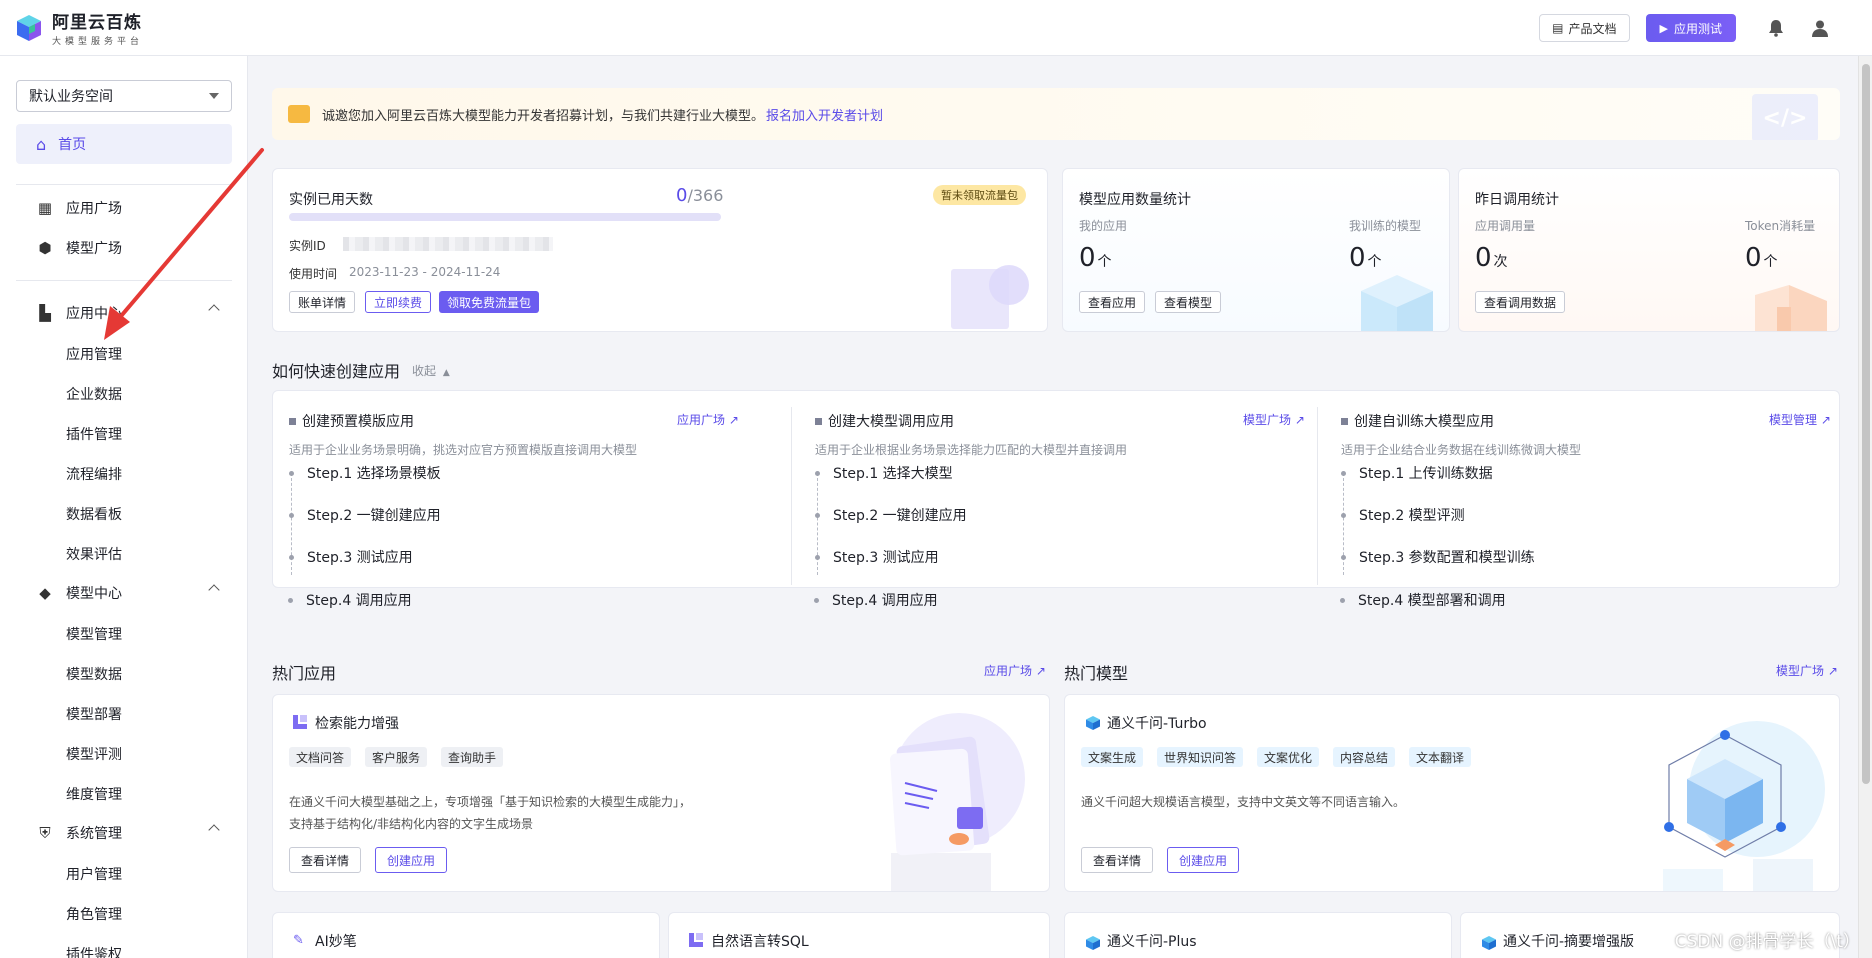 The image size is (1872, 958). What do you see at coordinates (129, 593) in the screenshot?
I see `sidebar-group-model-center: ◆ 模型中心` at bounding box center [129, 593].